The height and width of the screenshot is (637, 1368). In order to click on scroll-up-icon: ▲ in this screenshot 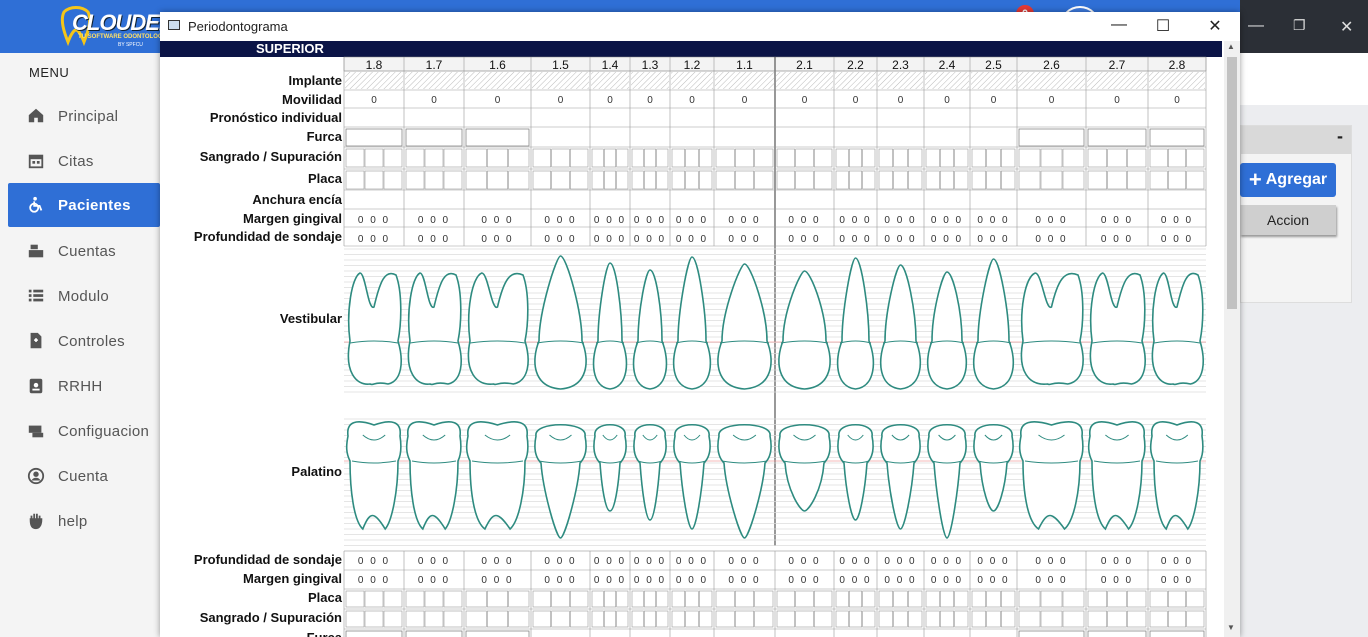, I will do `click(1231, 46)`.